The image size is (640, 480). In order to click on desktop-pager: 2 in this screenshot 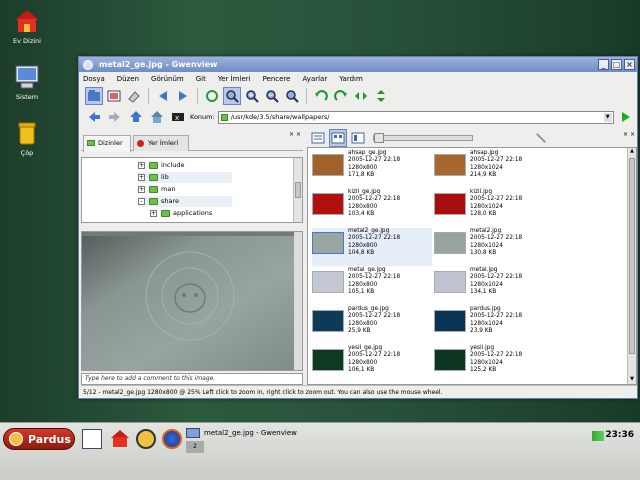, I will do `click(195, 447)`.